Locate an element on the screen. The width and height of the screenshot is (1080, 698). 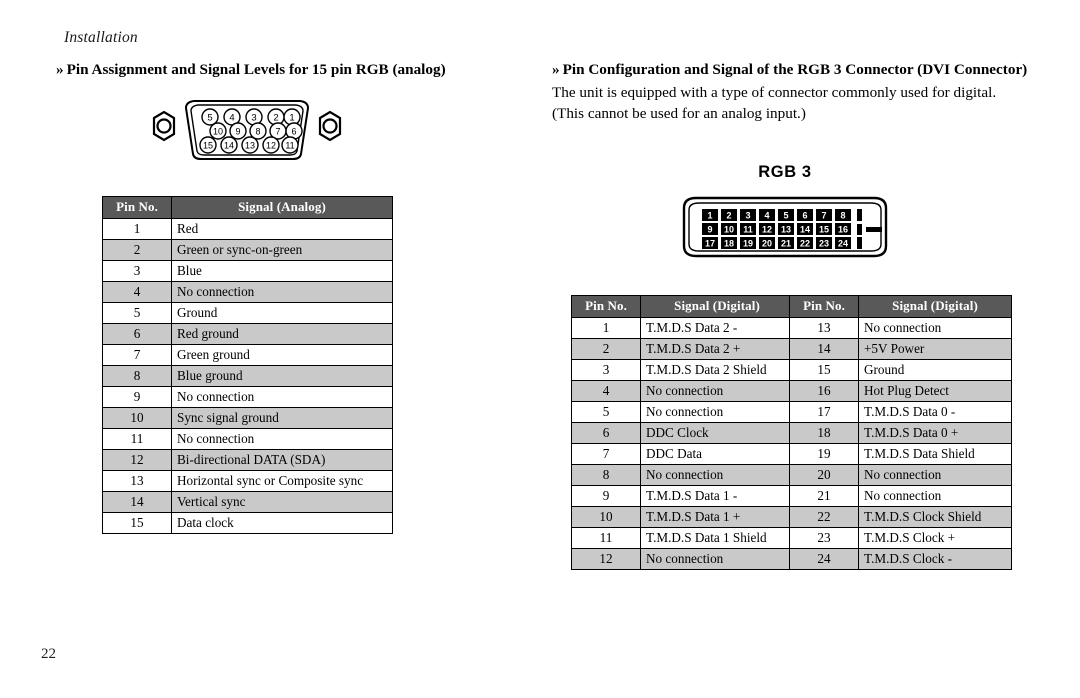
cell-pin-no: 16 is located at coordinates (824, 391).